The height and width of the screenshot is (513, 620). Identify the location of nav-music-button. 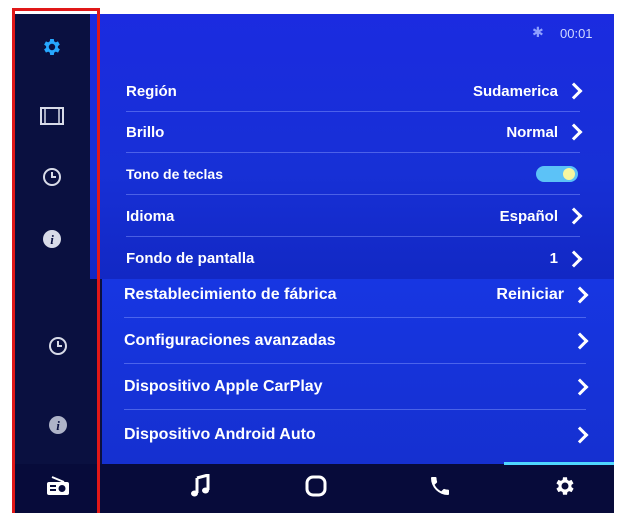
(200, 488).